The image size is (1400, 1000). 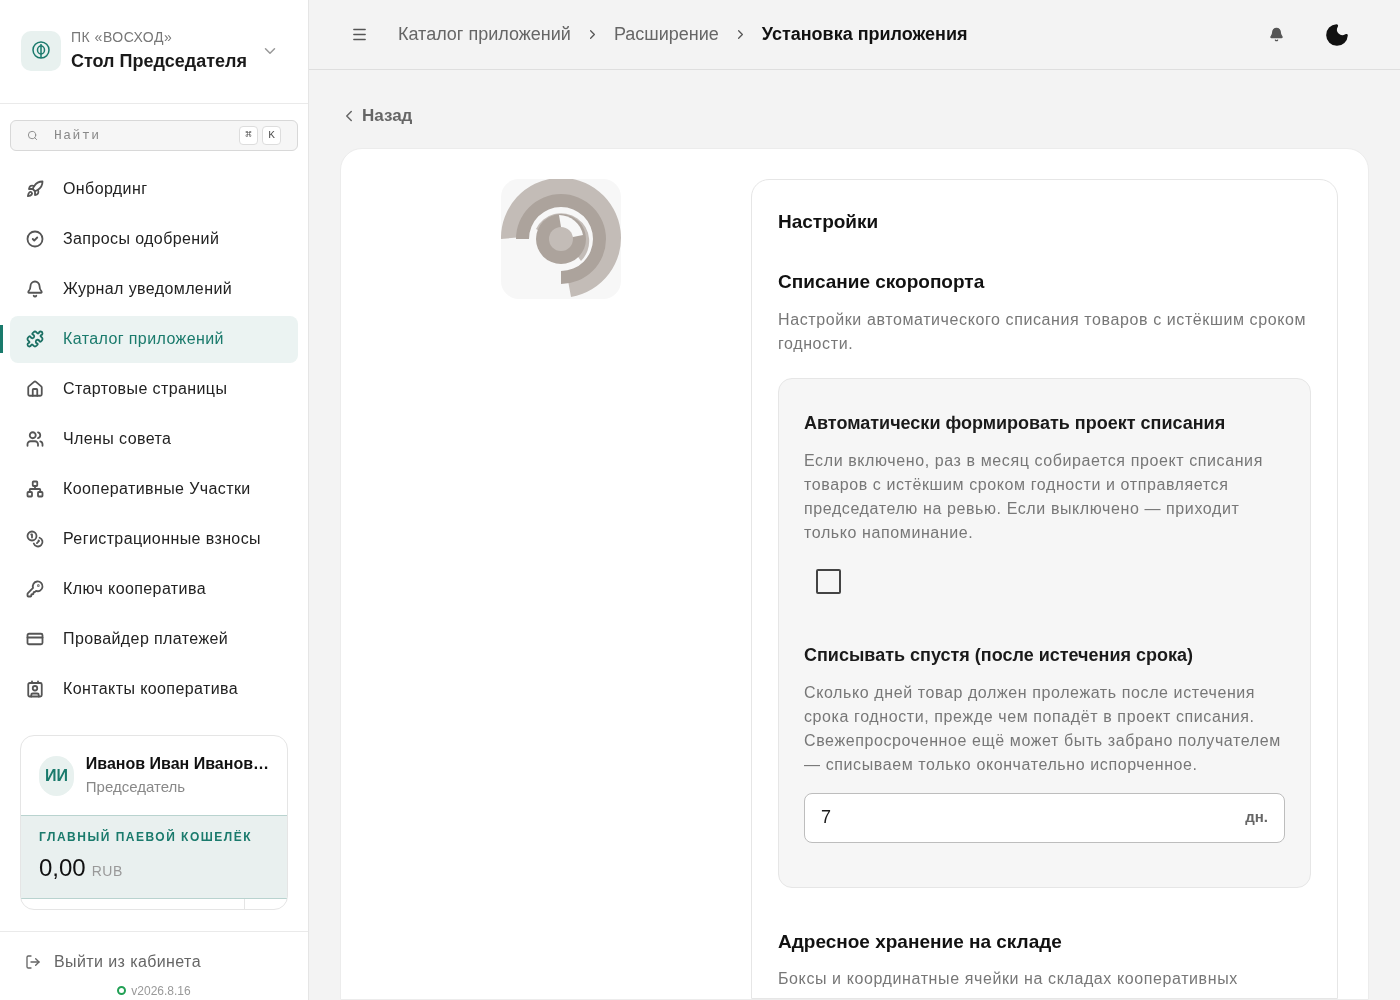 I want to click on avatar: ИИ, so click(x=56, y=775).